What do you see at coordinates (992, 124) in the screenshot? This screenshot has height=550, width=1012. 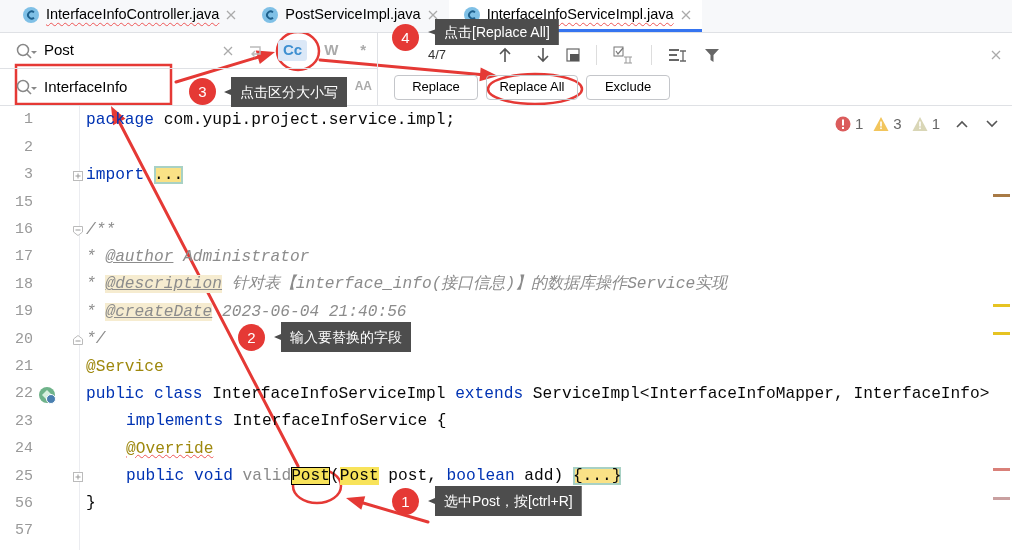 I see `next-icon` at bounding box center [992, 124].